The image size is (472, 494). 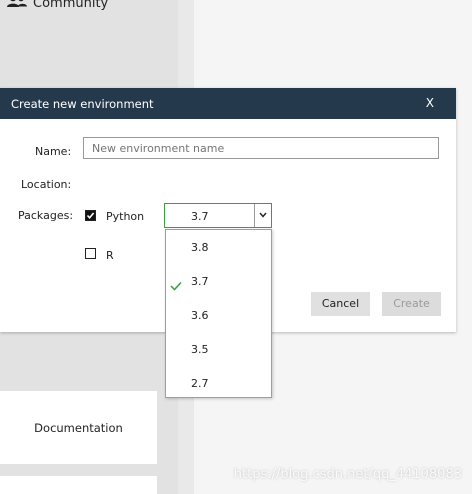 What do you see at coordinates (218, 247) in the screenshot?
I see `version-option: 3.8` at bounding box center [218, 247].